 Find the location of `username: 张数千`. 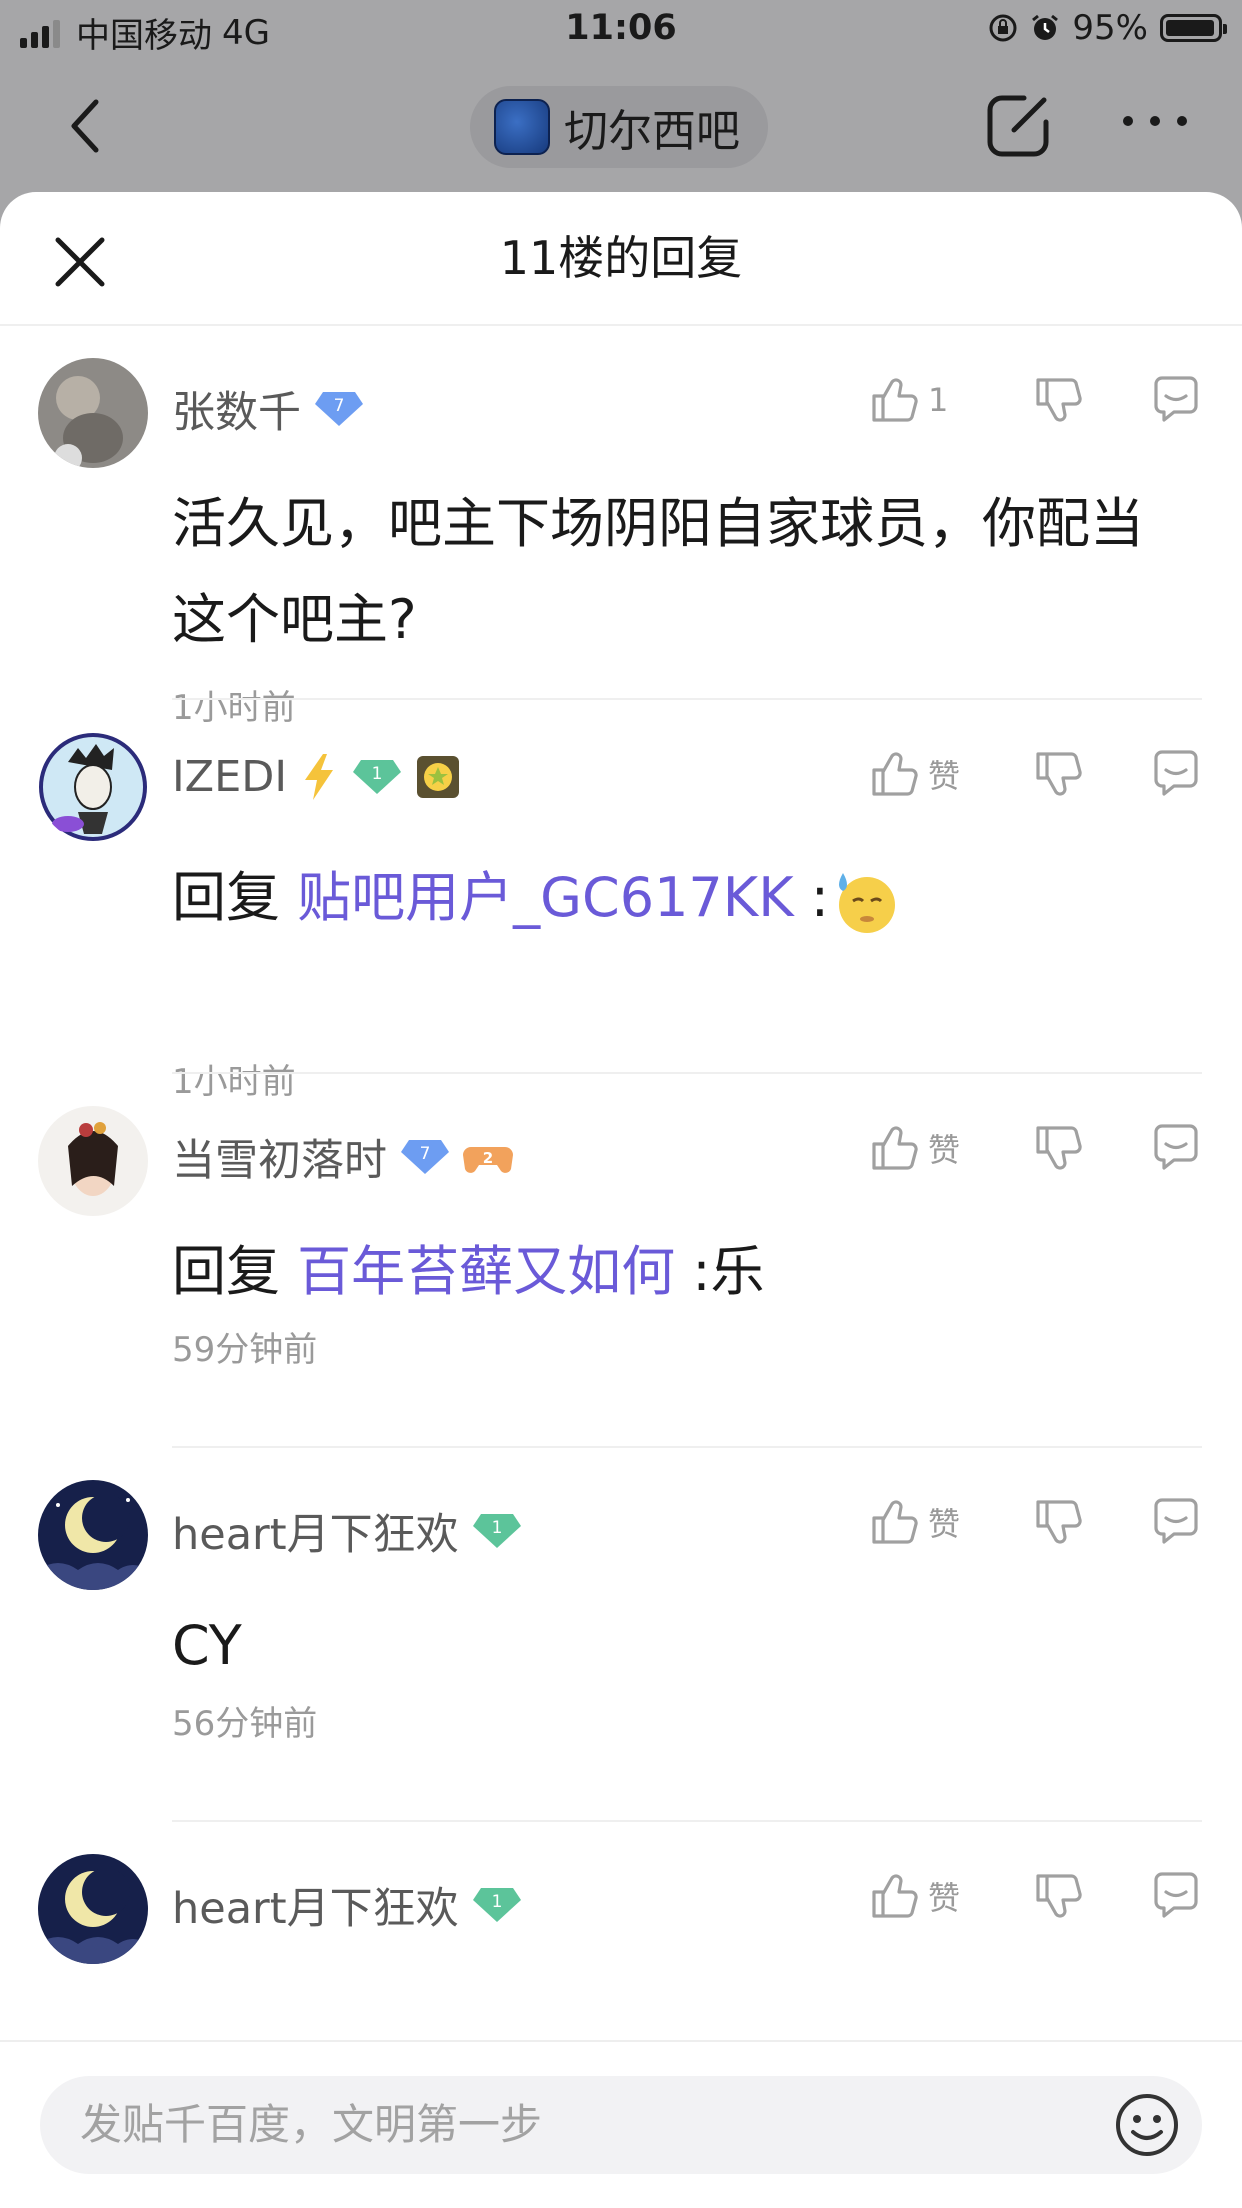

username: 张数千 is located at coordinates (236, 409).